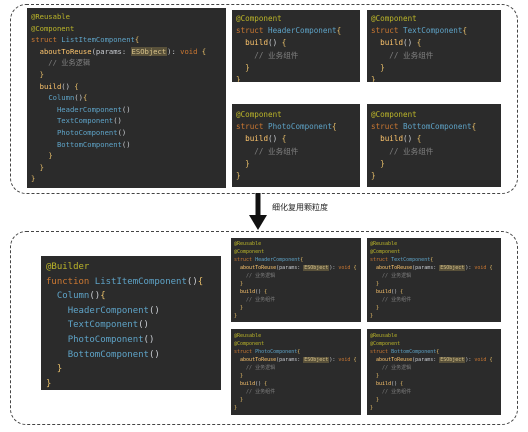  I want to click on code-line: @Builder, so click(68, 267).